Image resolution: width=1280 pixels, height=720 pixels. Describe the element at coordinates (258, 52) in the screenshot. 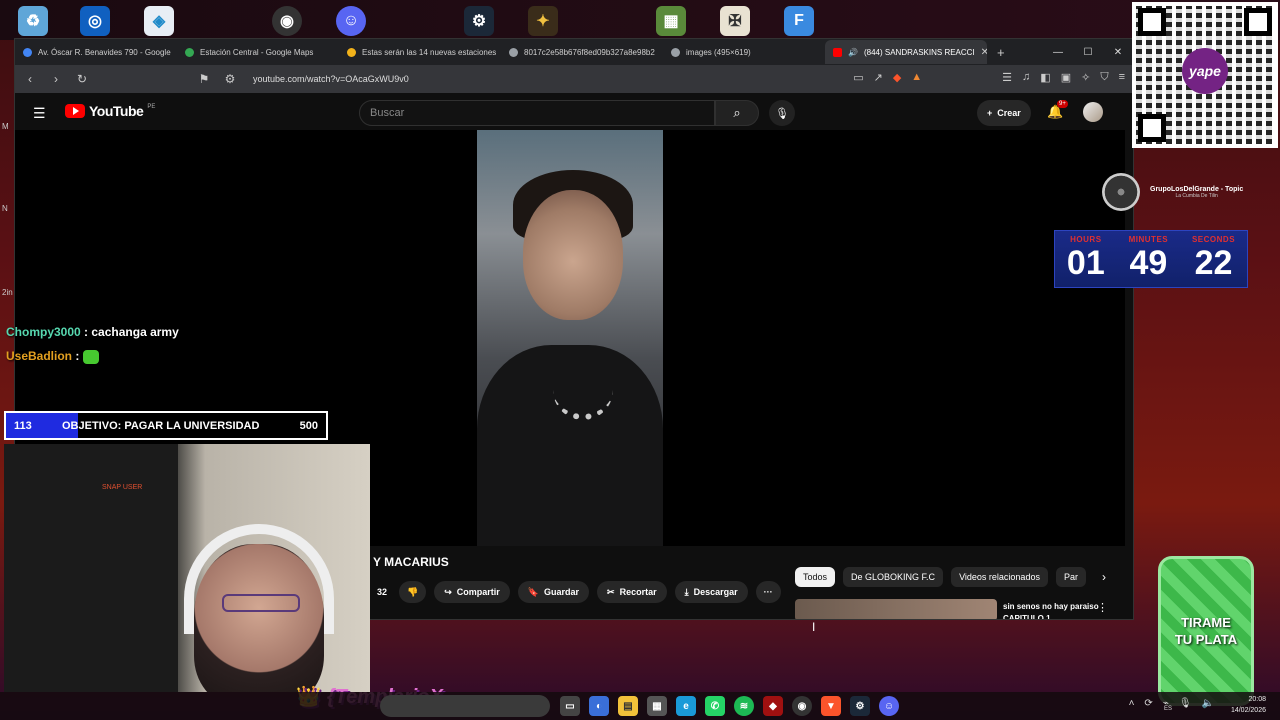

I see `browser-tab: Estación Central - Google Maps` at that location.